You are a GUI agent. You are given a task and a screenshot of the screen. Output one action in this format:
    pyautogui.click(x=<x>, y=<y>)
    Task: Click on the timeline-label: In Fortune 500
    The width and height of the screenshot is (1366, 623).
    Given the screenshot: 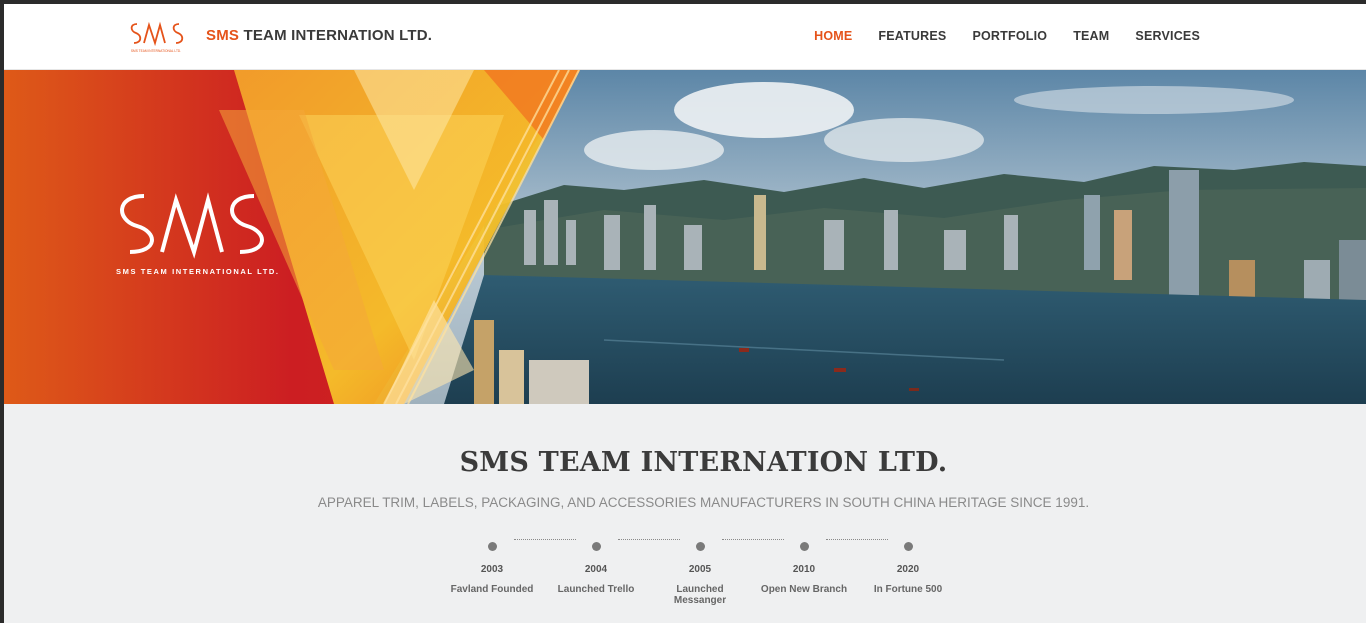 What is the action you would take?
    pyautogui.click(x=908, y=589)
    